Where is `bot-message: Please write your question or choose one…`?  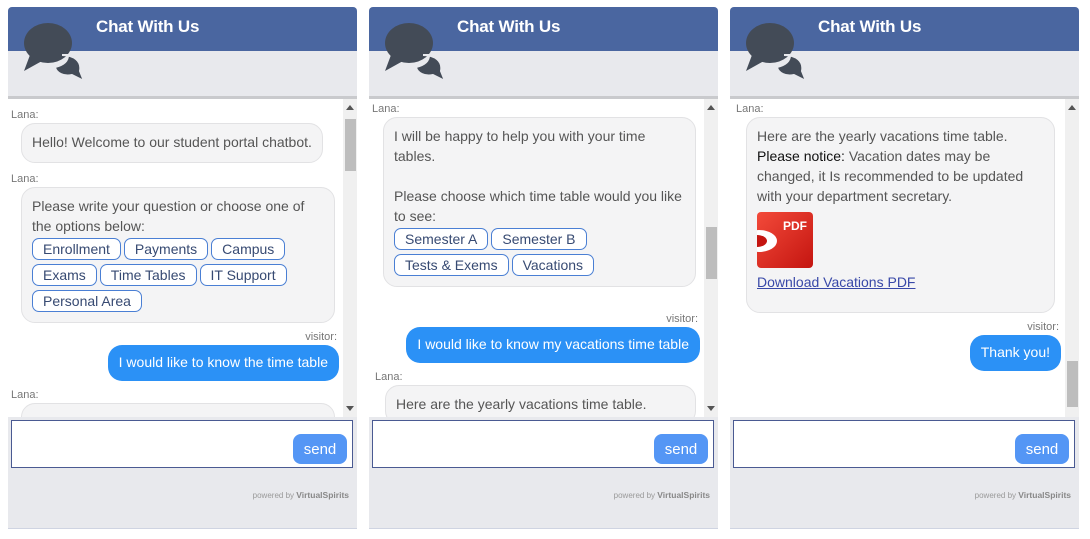 bot-message: Please write your question or choose one… is located at coordinates (178, 255).